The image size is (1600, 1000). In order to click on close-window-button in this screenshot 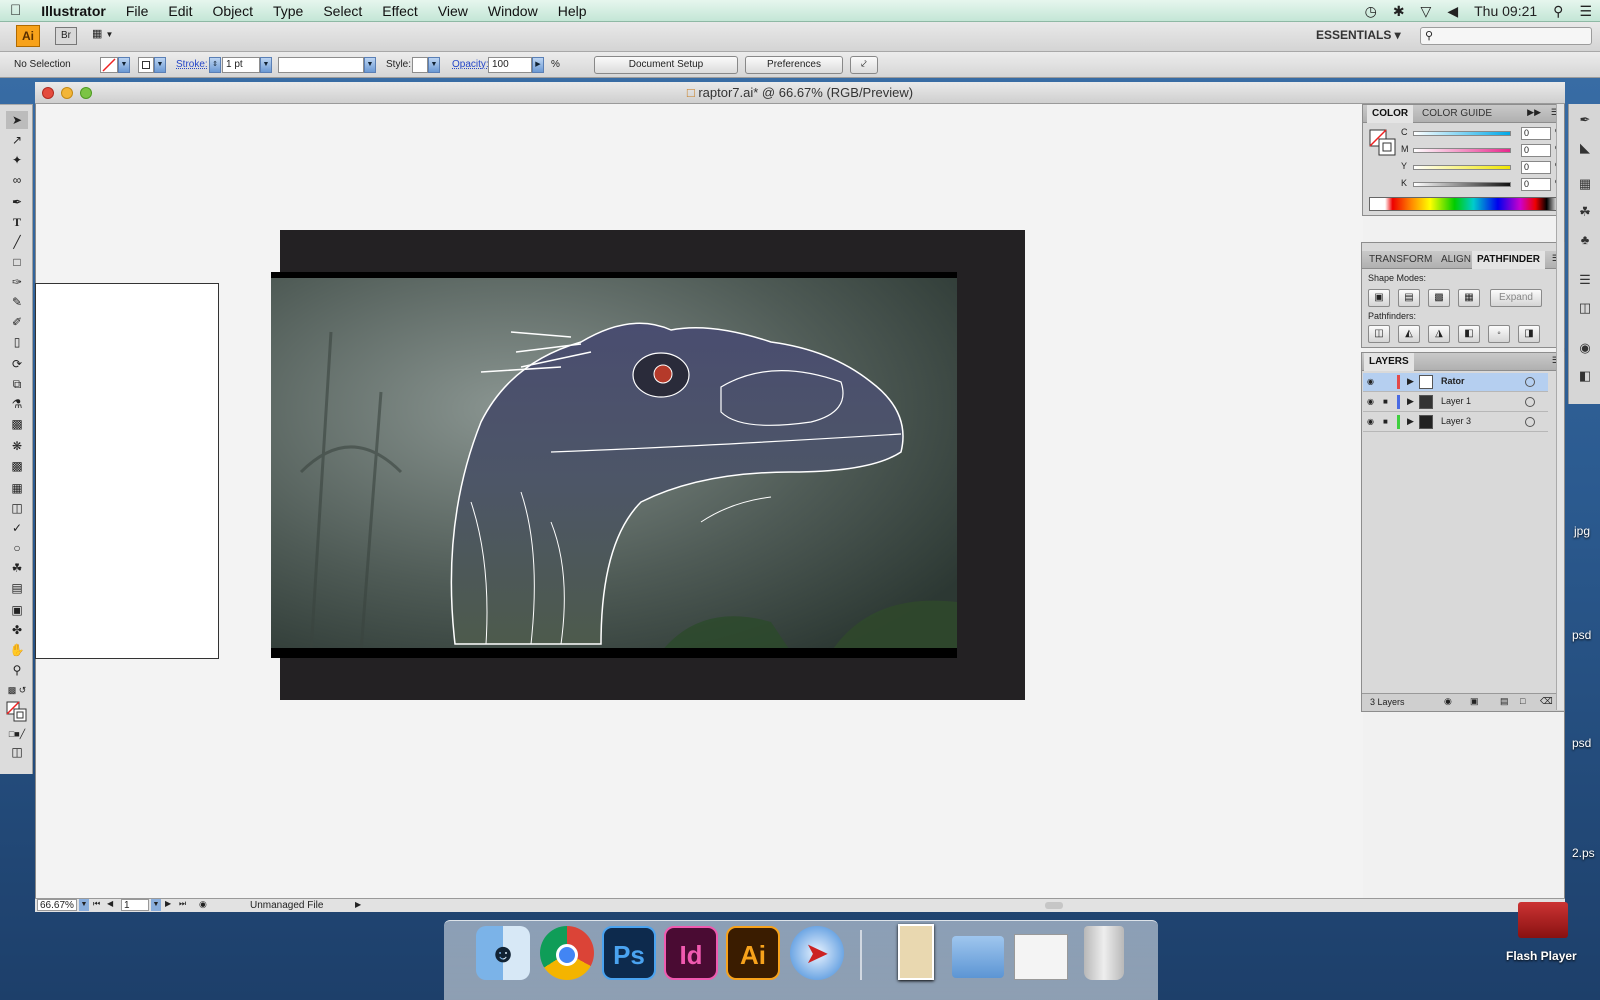, I will do `click(48, 93)`.